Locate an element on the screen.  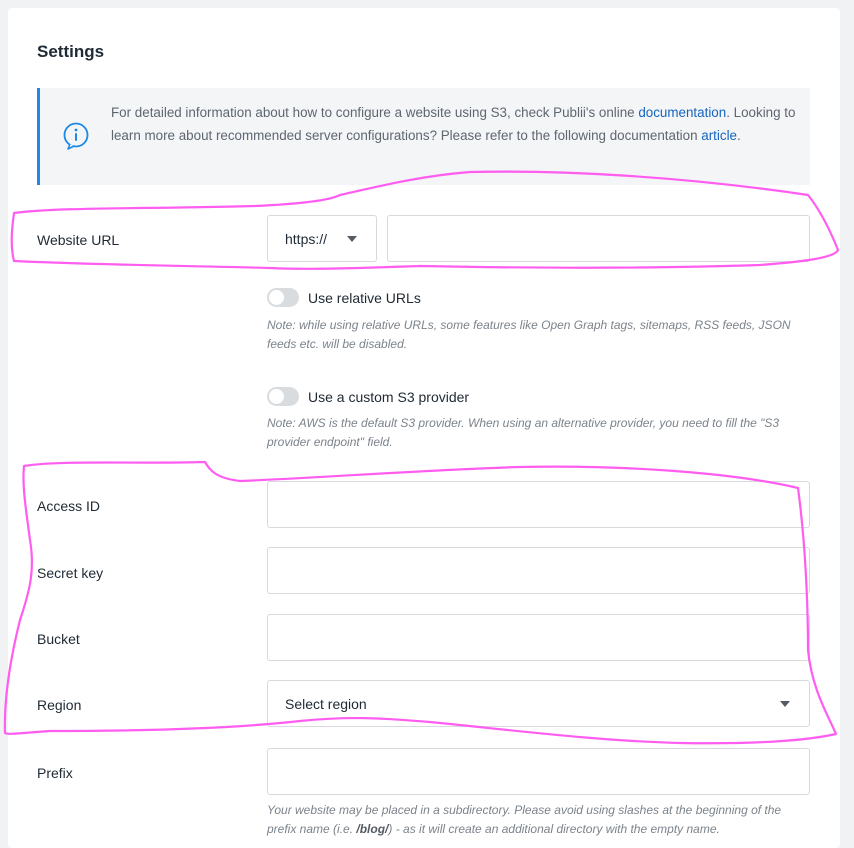
custom-provider-label: Use a custom S3 provider is located at coordinates (389, 397).